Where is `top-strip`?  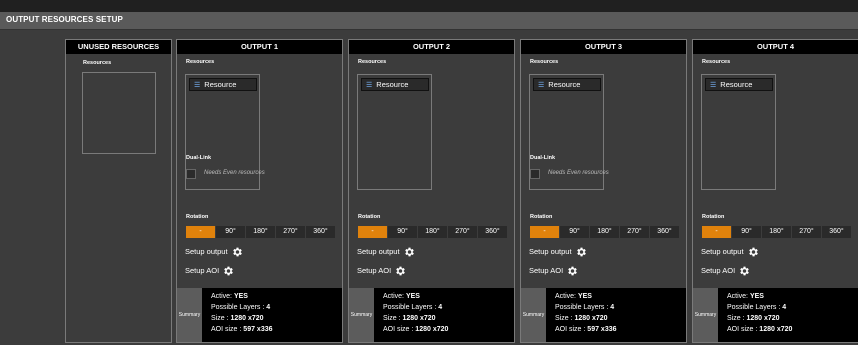
top-strip is located at coordinates (429, 6).